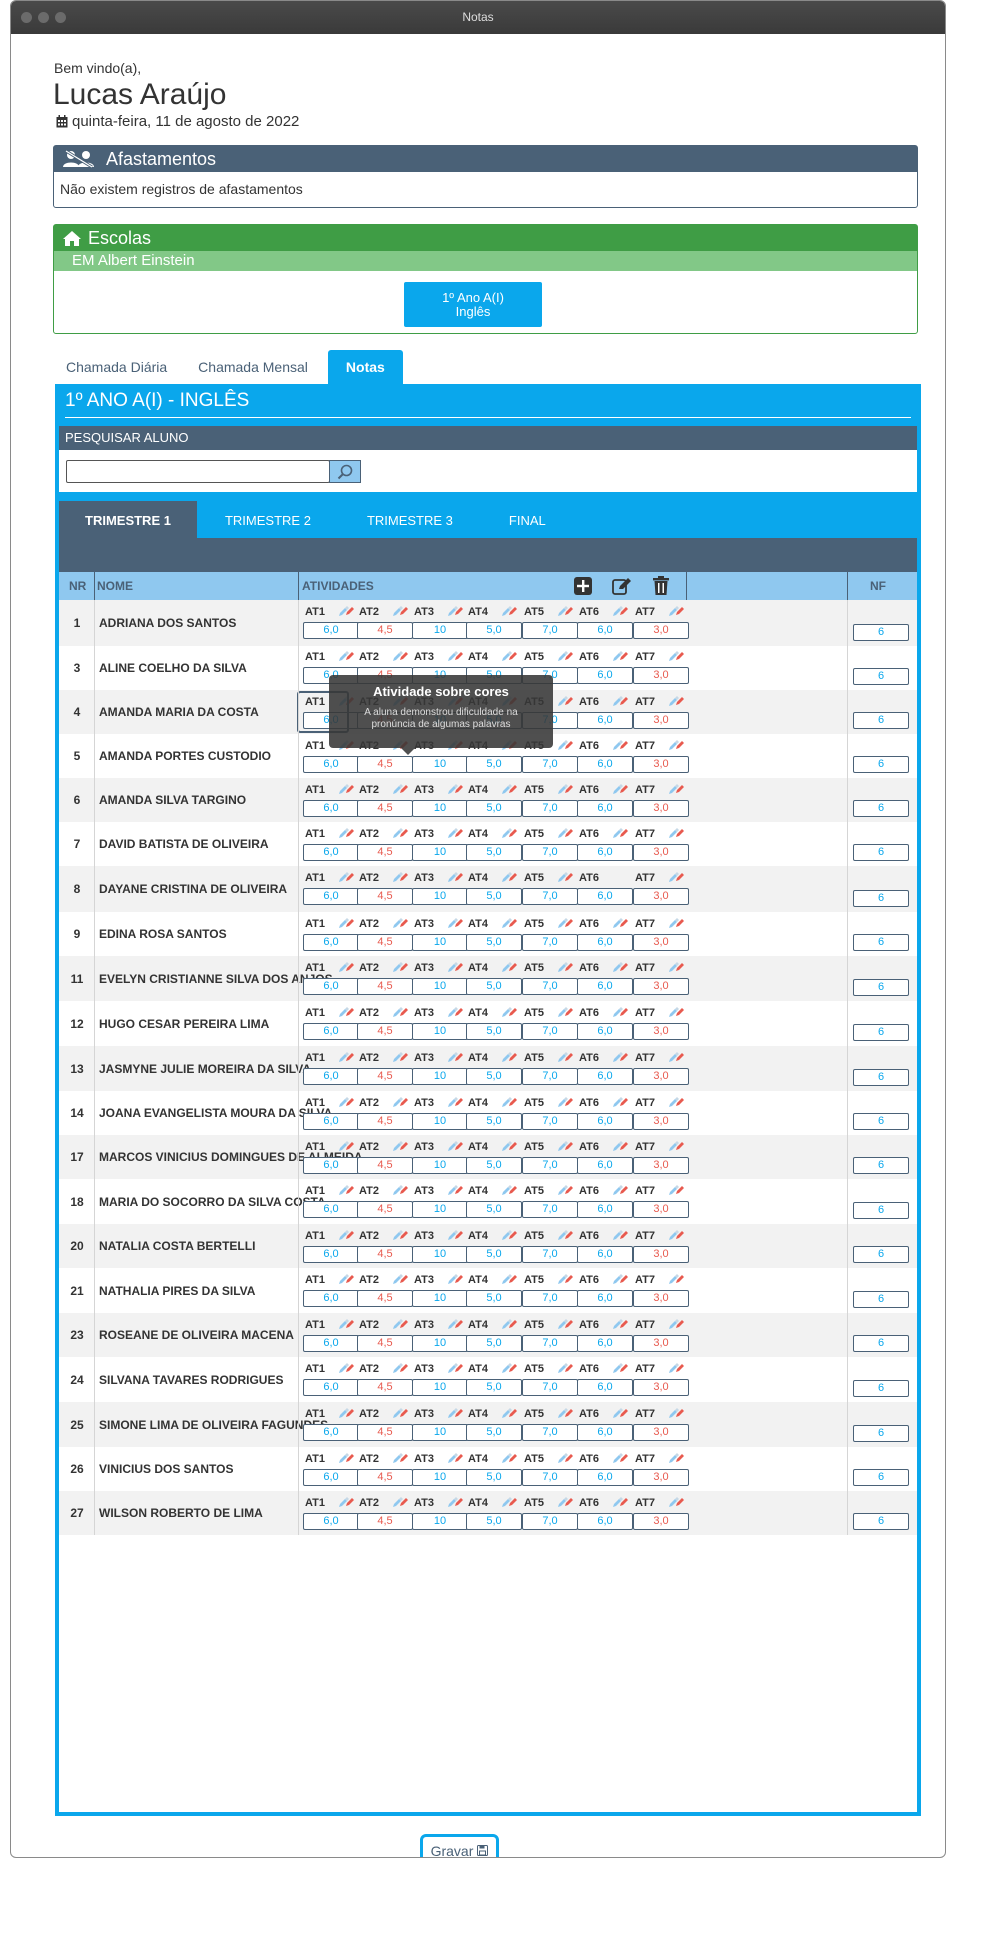  Describe the element at coordinates (253, 367) in the screenshot. I see `tab-chamada-mensal: Chamada Mensal` at that location.